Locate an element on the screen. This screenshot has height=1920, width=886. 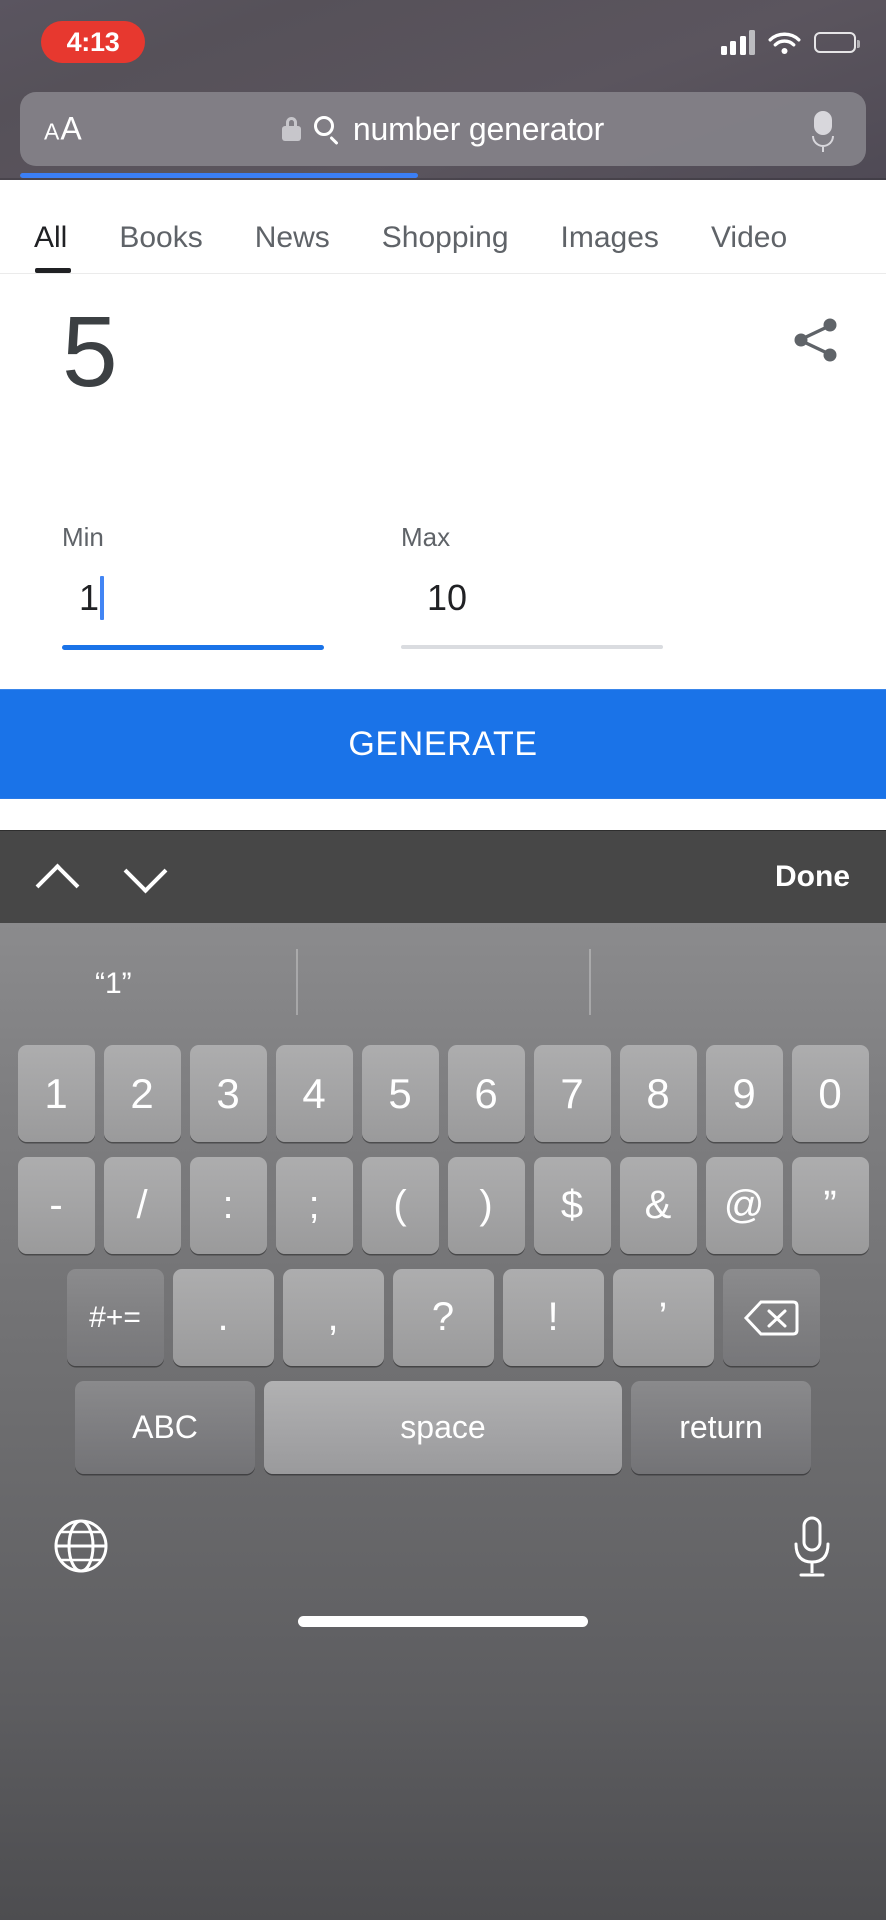
key-semicolon: ; is located at coordinates (314, 1205).